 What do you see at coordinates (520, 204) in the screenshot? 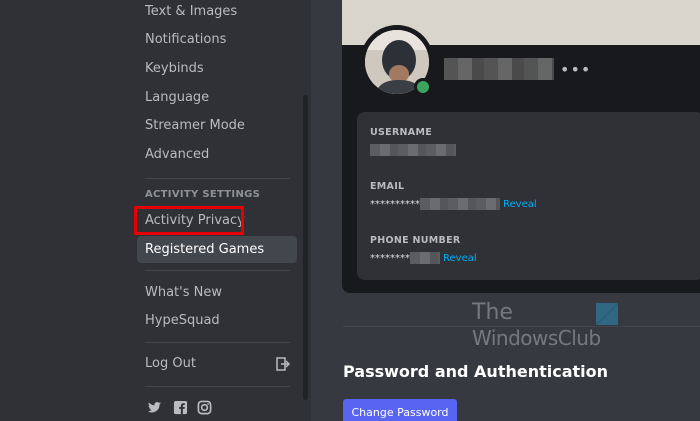
I see `email-reveal-link: Reveal` at bounding box center [520, 204].